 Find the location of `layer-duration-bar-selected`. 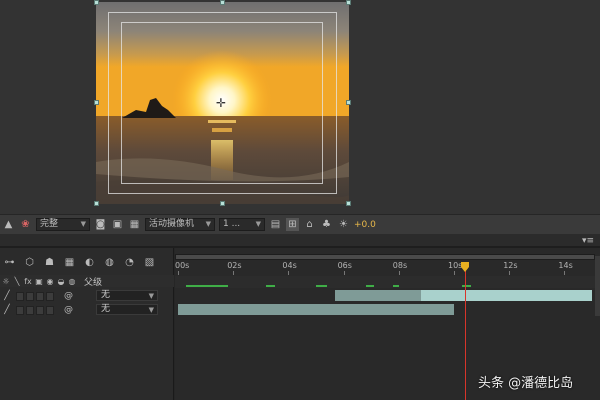

layer-duration-bar-selected is located at coordinates (506, 295).